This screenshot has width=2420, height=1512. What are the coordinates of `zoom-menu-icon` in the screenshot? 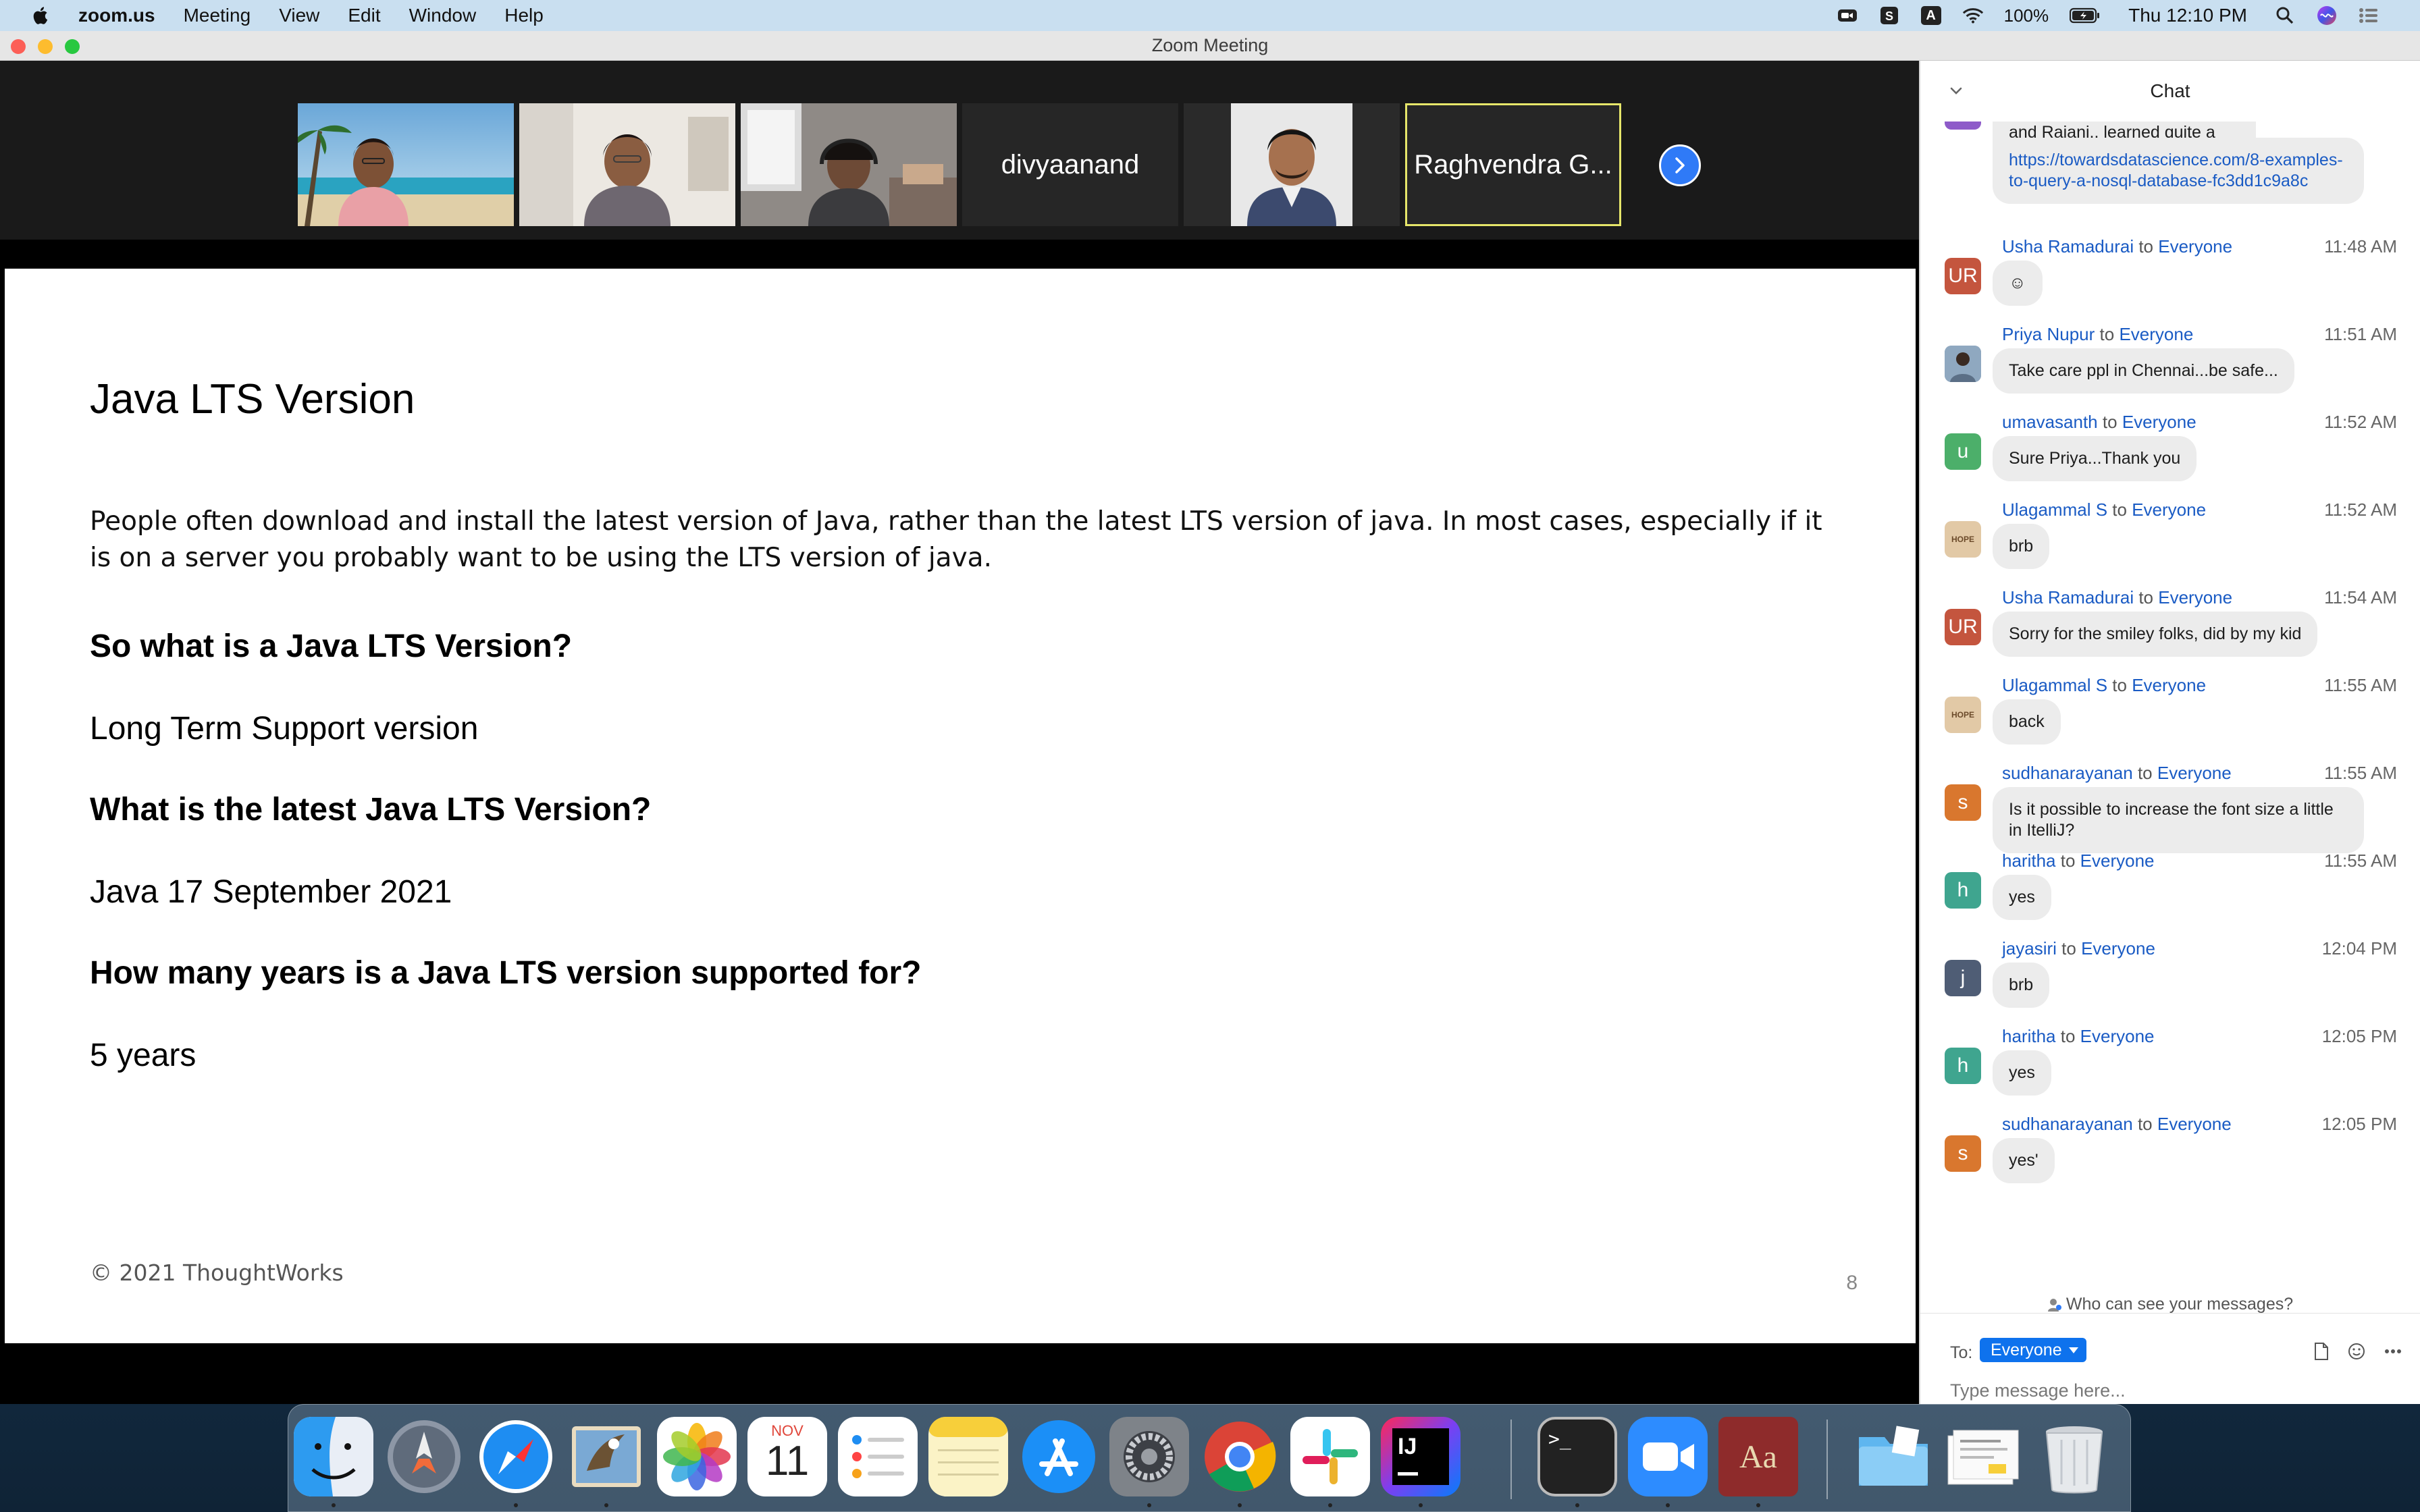 It's located at (1847, 15).